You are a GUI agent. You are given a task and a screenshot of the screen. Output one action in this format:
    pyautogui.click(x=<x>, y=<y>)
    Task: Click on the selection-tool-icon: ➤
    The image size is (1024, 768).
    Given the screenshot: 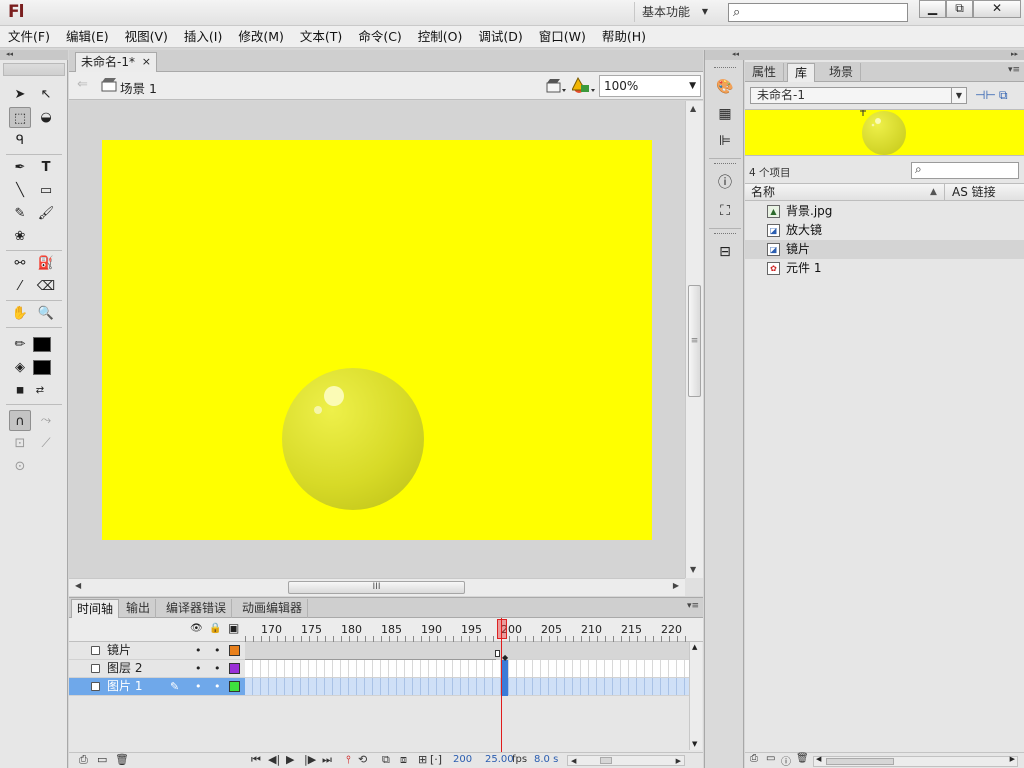 What is the action you would take?
    pyautogui.click(x=20, y=94)
    